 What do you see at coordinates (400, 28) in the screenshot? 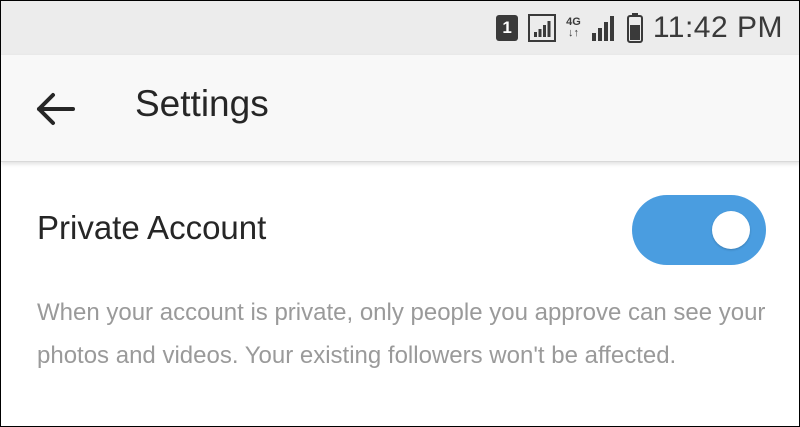
I see `status-bar: 1 4G ↓↑ 11:42 PM` at bounding box center [400, 28].